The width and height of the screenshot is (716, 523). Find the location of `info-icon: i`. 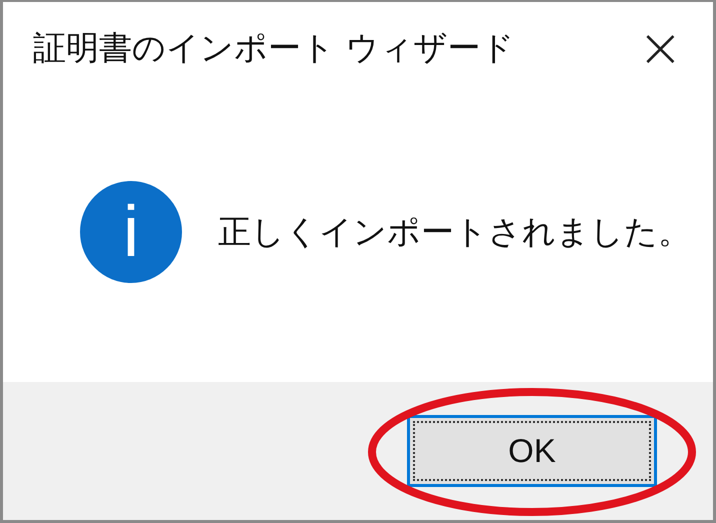

info-icon: i is located at coordinates (131, 232).